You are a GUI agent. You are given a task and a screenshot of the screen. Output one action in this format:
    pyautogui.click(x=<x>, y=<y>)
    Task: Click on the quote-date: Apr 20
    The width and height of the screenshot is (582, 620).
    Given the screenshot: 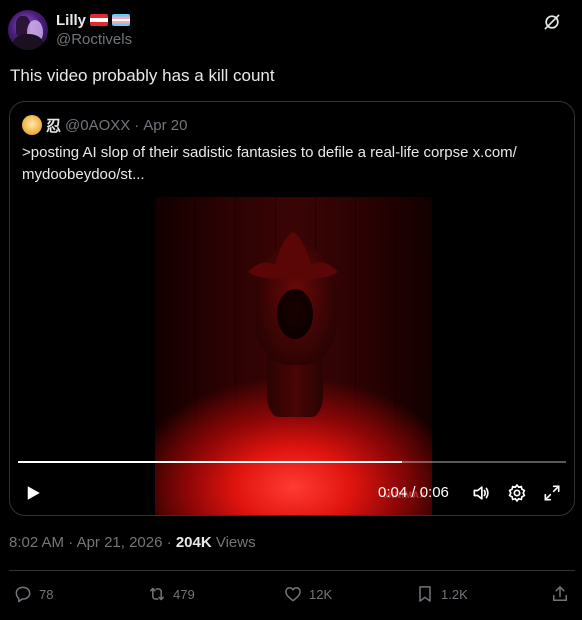 What is the action you would take?
    pyautogui.click(x=165, y=125)
    